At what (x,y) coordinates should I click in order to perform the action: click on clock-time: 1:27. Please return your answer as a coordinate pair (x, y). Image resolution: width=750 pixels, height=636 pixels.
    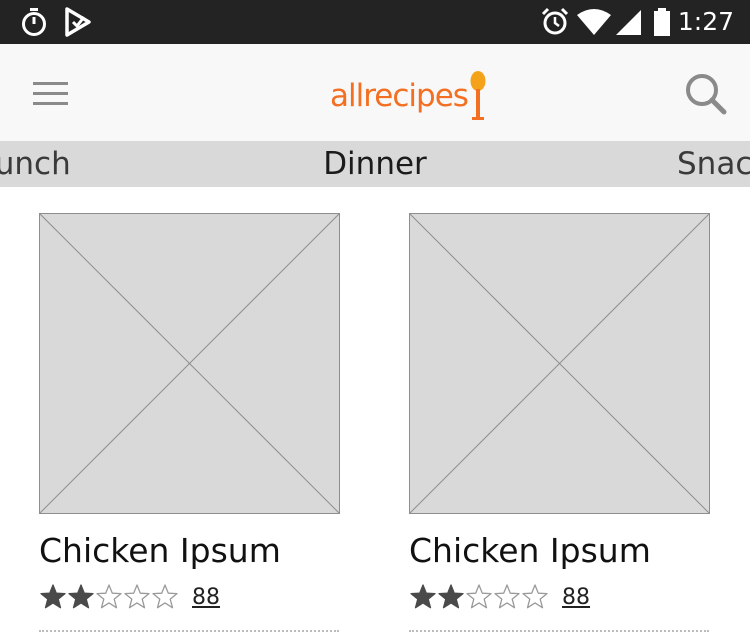
    Looking at the image, I should click on (705, 21).